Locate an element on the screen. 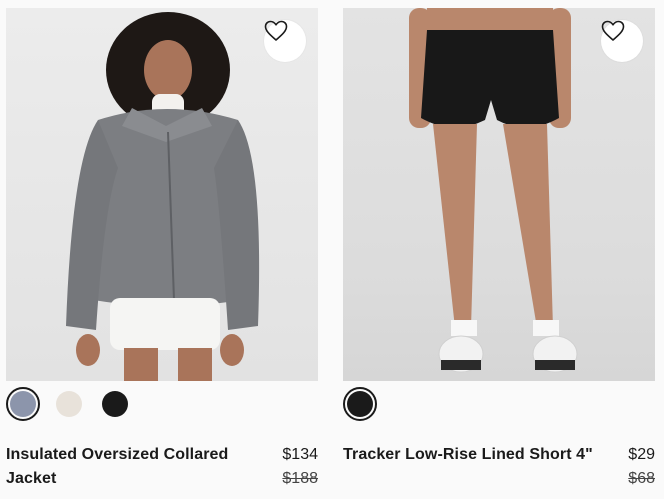 This screenshot has width=664, height=499. sale-price: $29 is located at coordinates (641, 454).